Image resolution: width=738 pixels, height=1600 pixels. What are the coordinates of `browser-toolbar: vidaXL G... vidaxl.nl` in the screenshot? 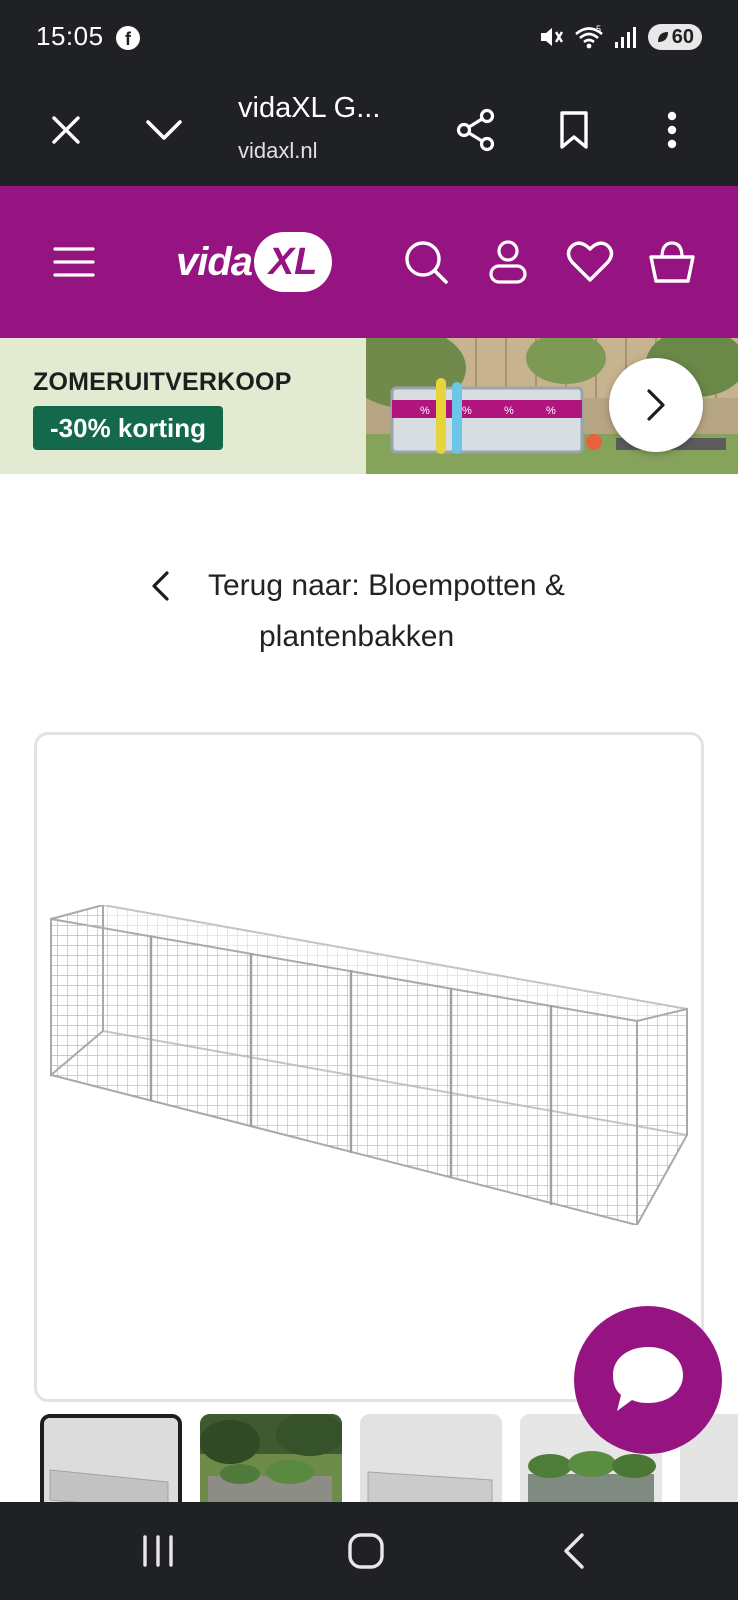 It's located at (369, 130).